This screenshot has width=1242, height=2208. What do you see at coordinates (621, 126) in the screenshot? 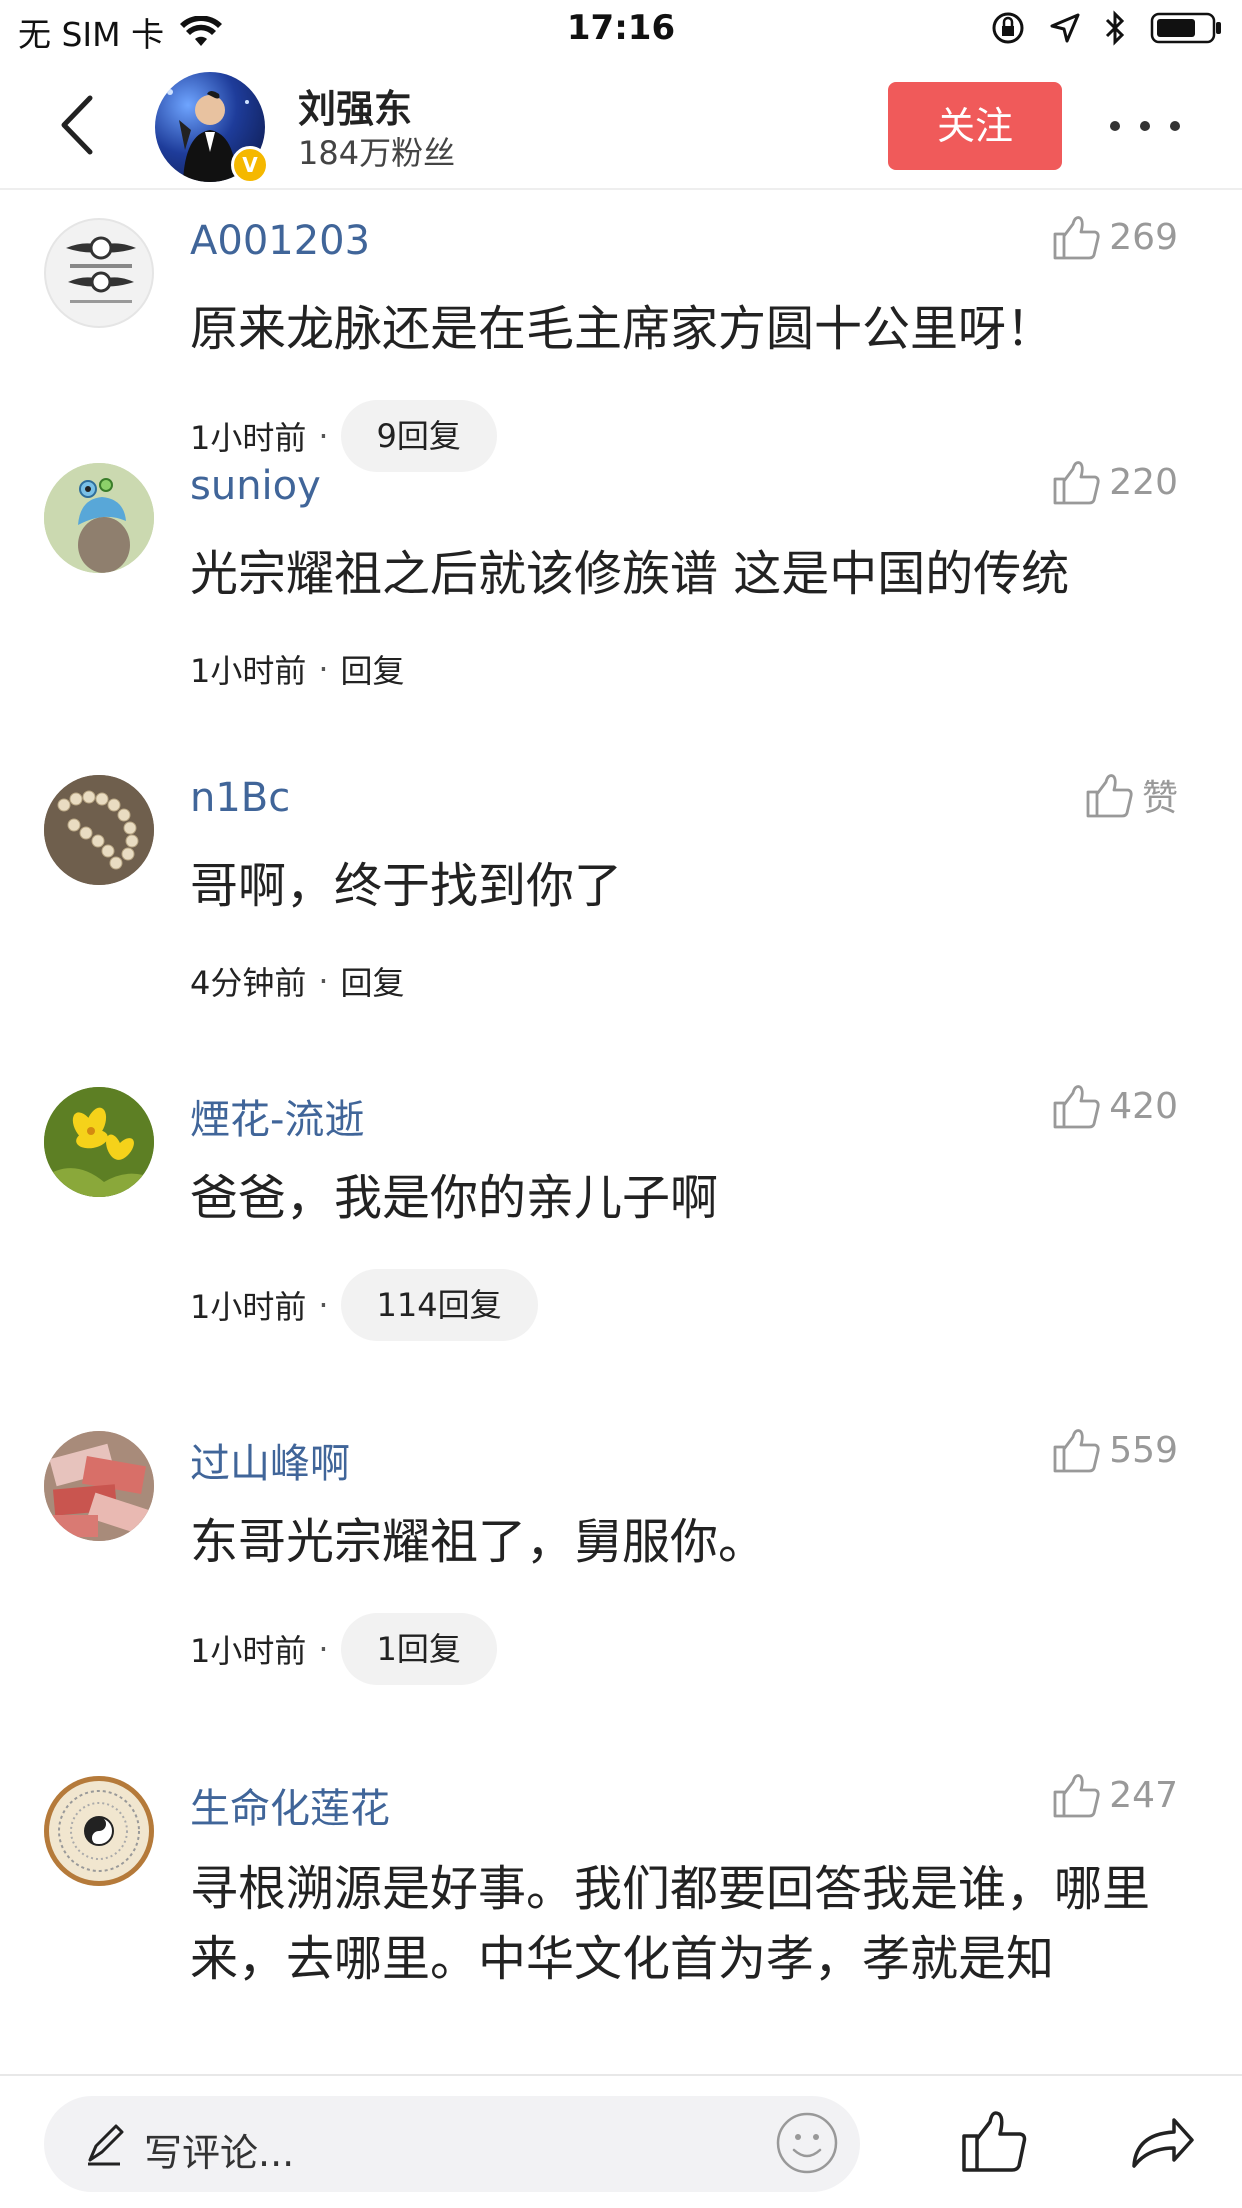
I see `article-header: V 刘强东 184万粉丝 关注` at bounding box center [621, 126].